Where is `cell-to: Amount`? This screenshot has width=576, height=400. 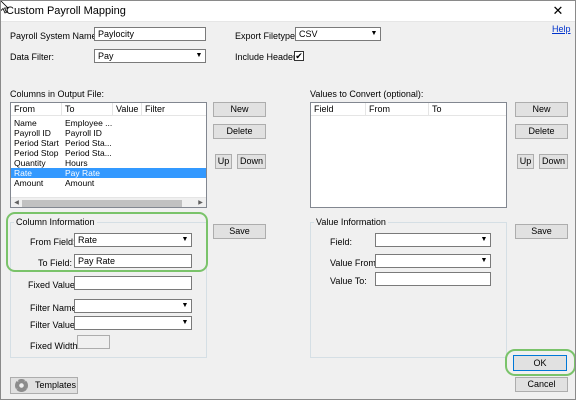 cell-to: Amount is located at coordinates (80, 183).